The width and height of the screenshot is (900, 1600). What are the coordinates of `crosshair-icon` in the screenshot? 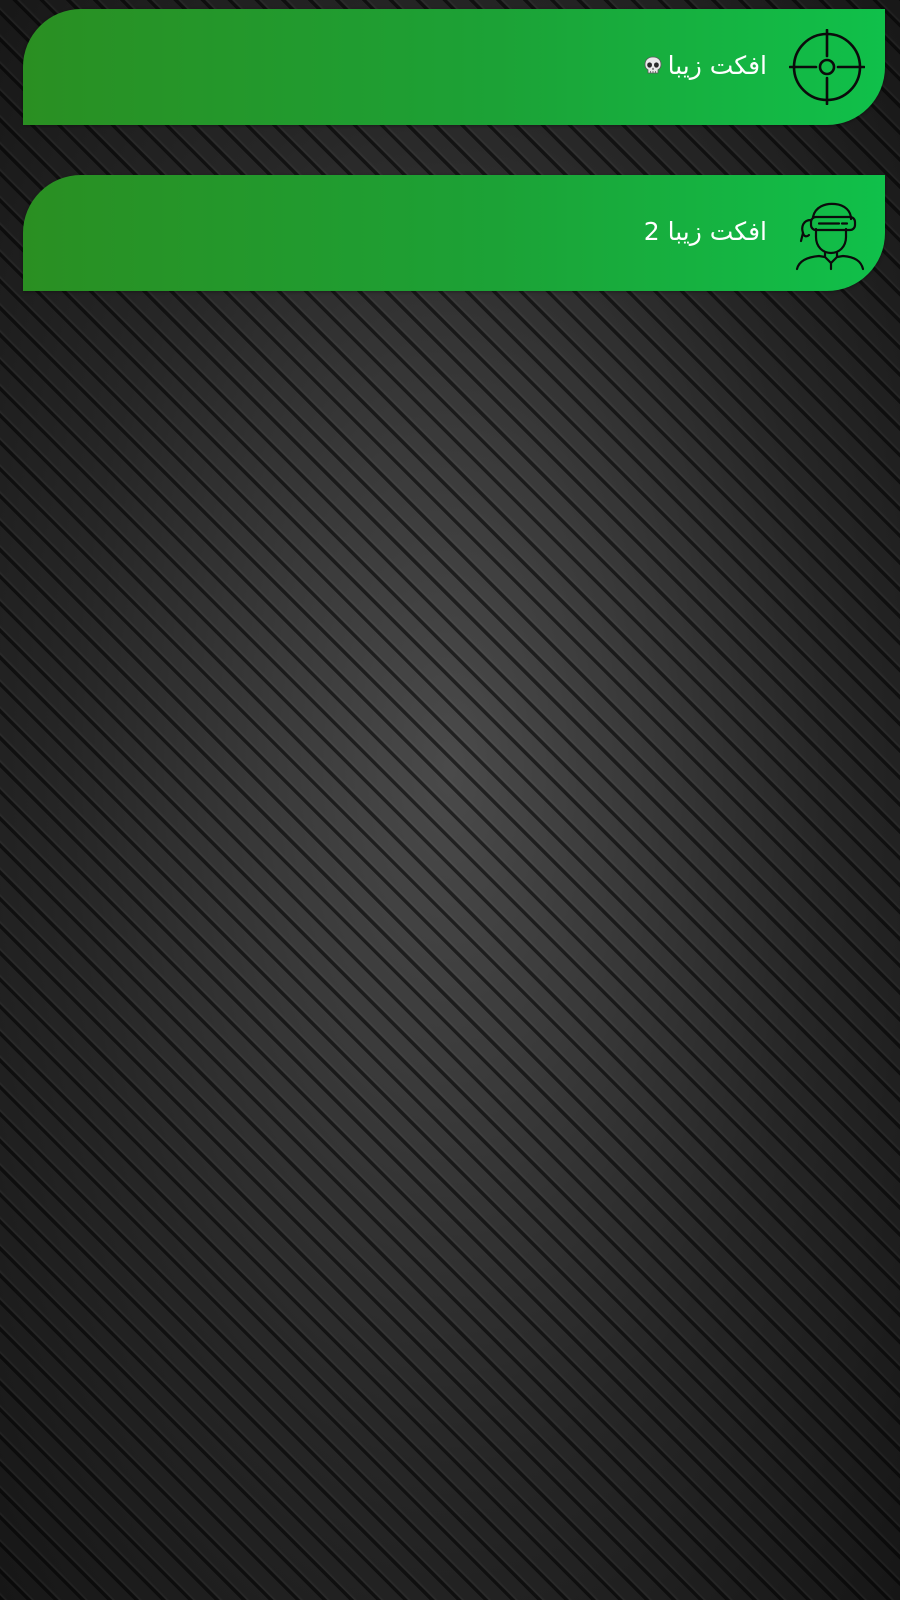 It's located at (827, 67).